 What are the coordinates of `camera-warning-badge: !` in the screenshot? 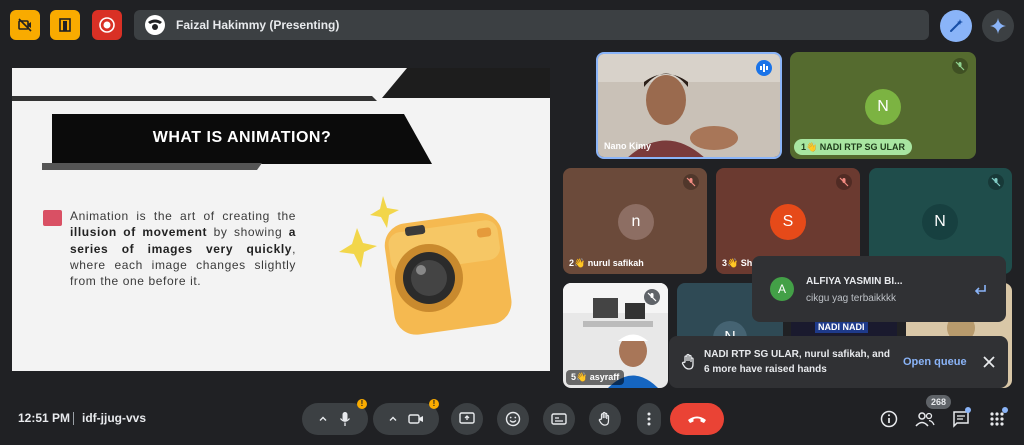 It's located at (434, 404).